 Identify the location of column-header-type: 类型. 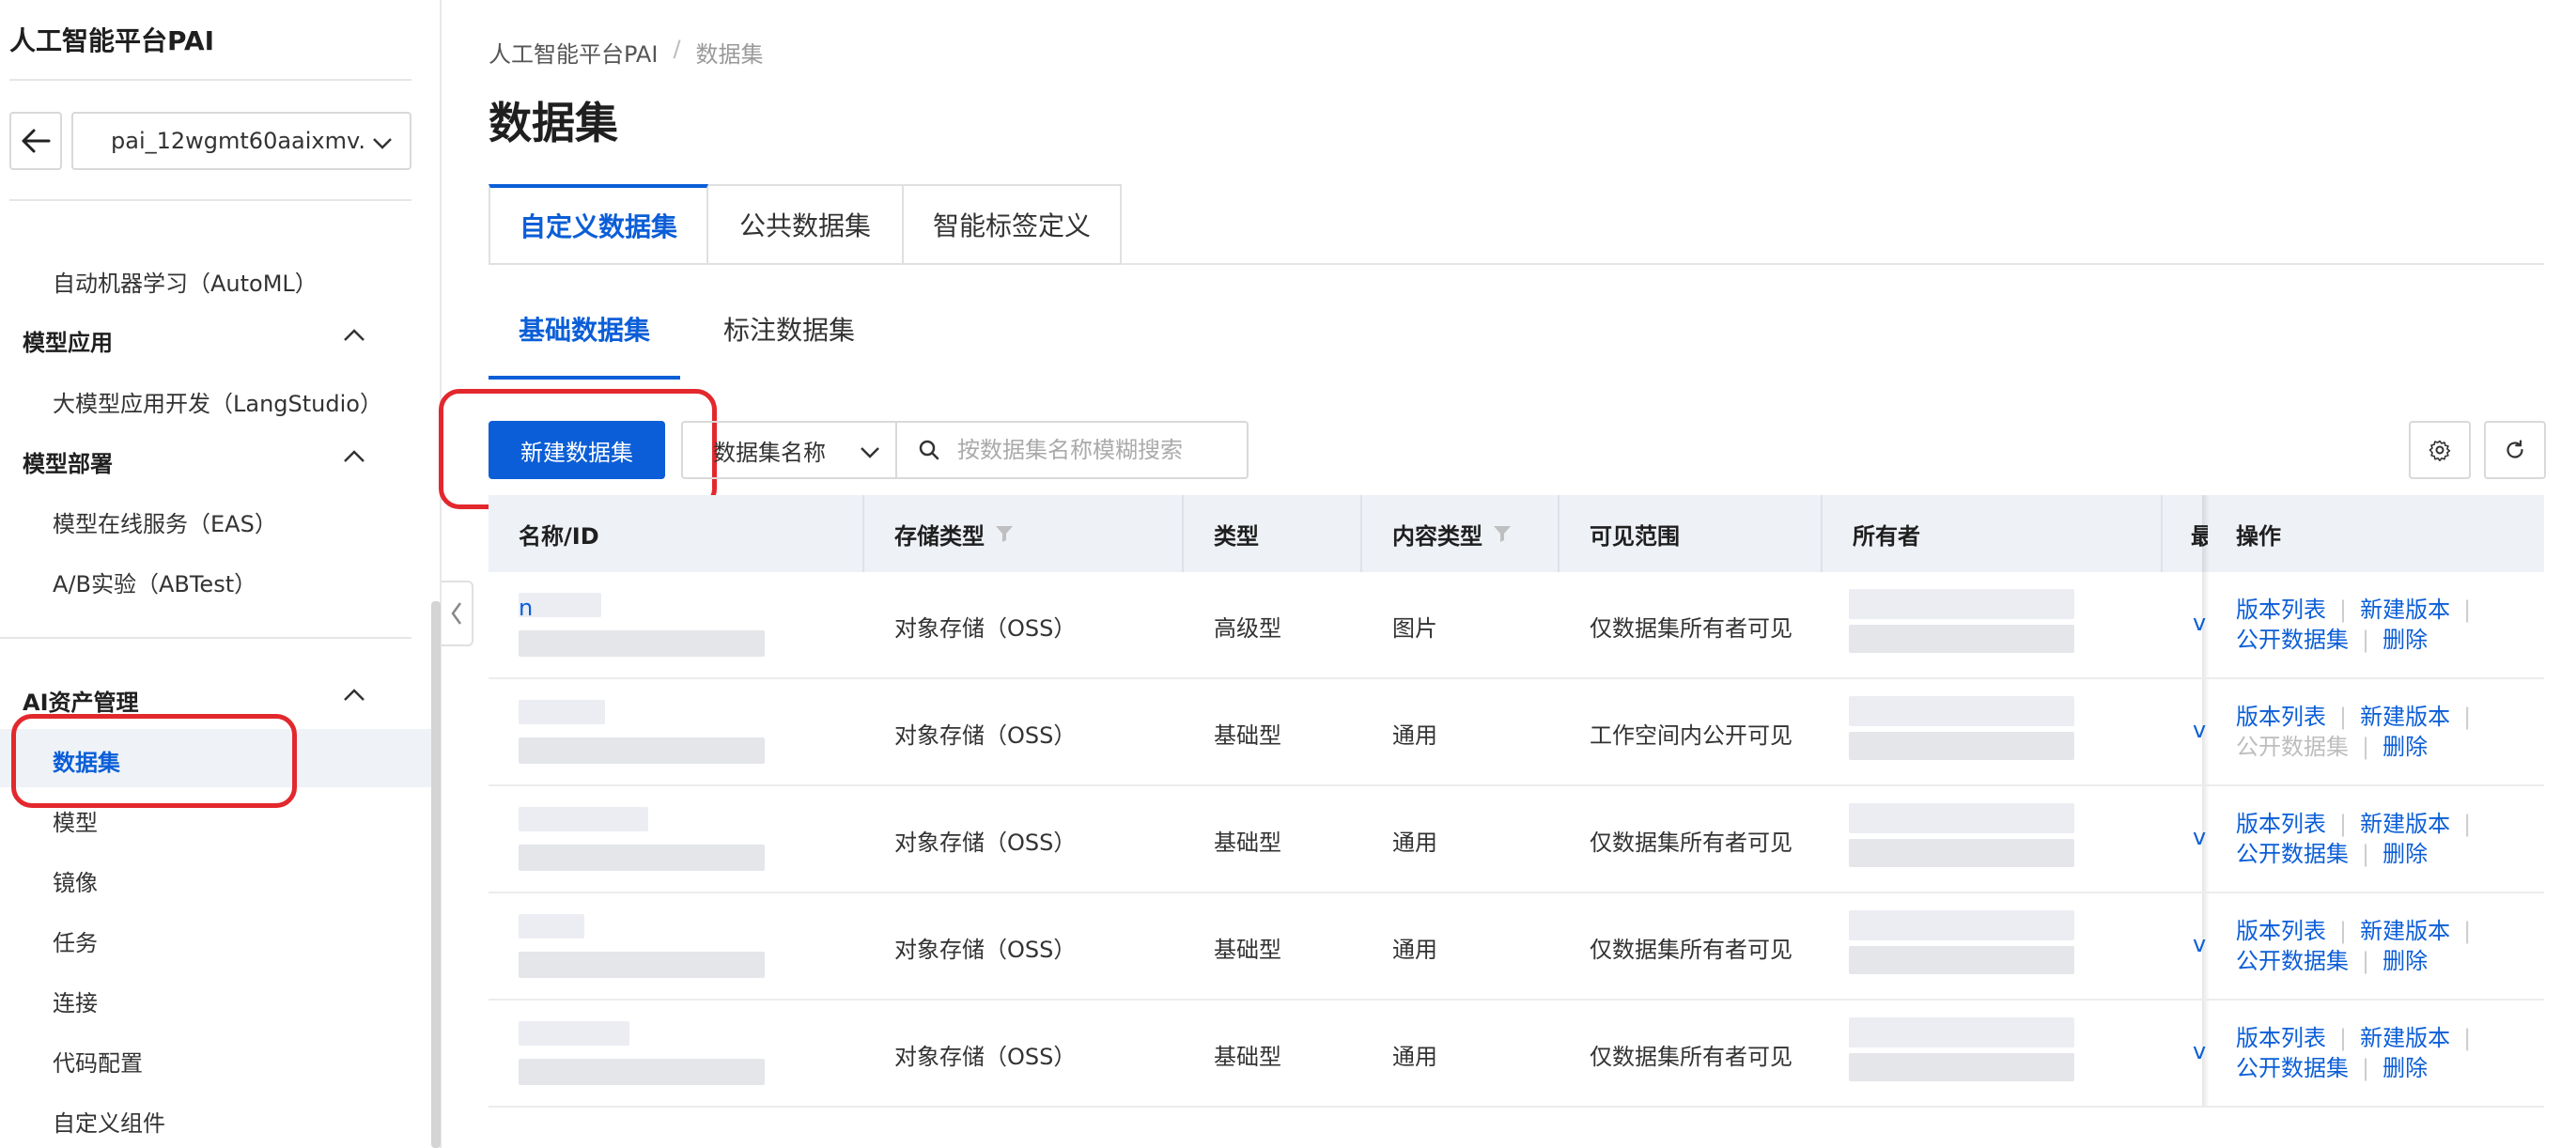
(1236, 536).